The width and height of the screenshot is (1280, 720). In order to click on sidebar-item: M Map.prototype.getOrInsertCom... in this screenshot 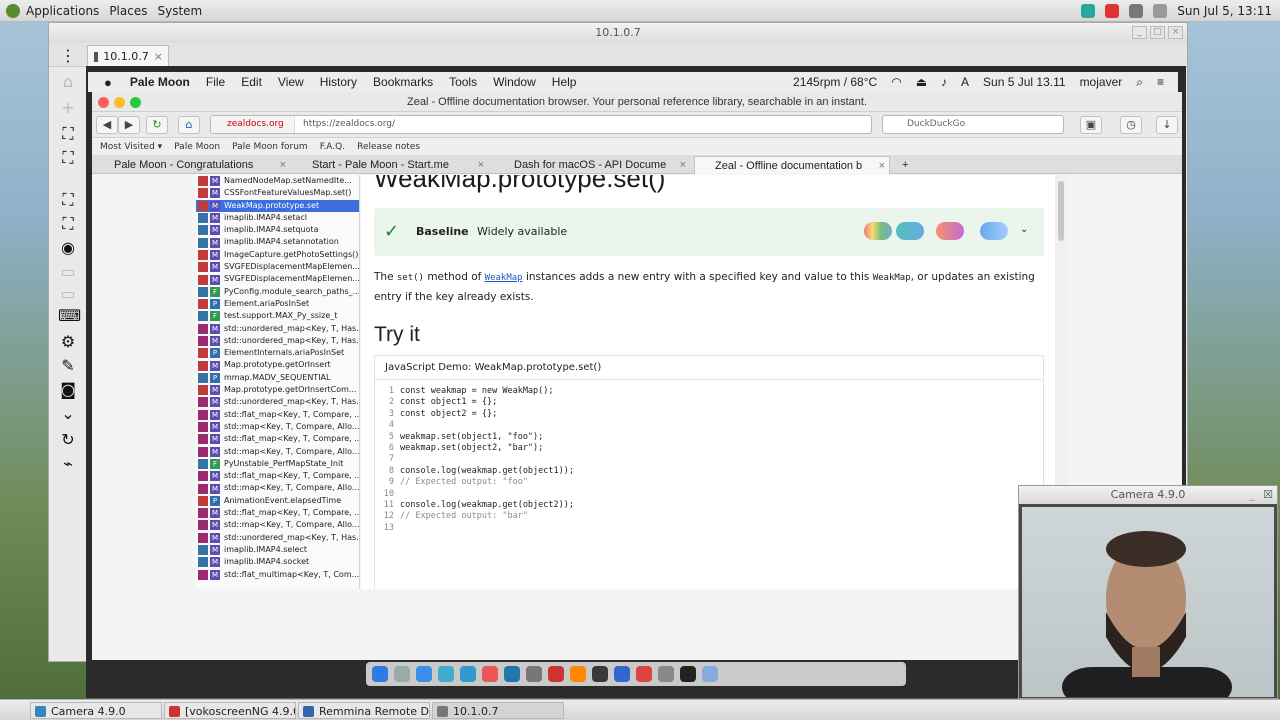, I will do `click(277, 390)`.